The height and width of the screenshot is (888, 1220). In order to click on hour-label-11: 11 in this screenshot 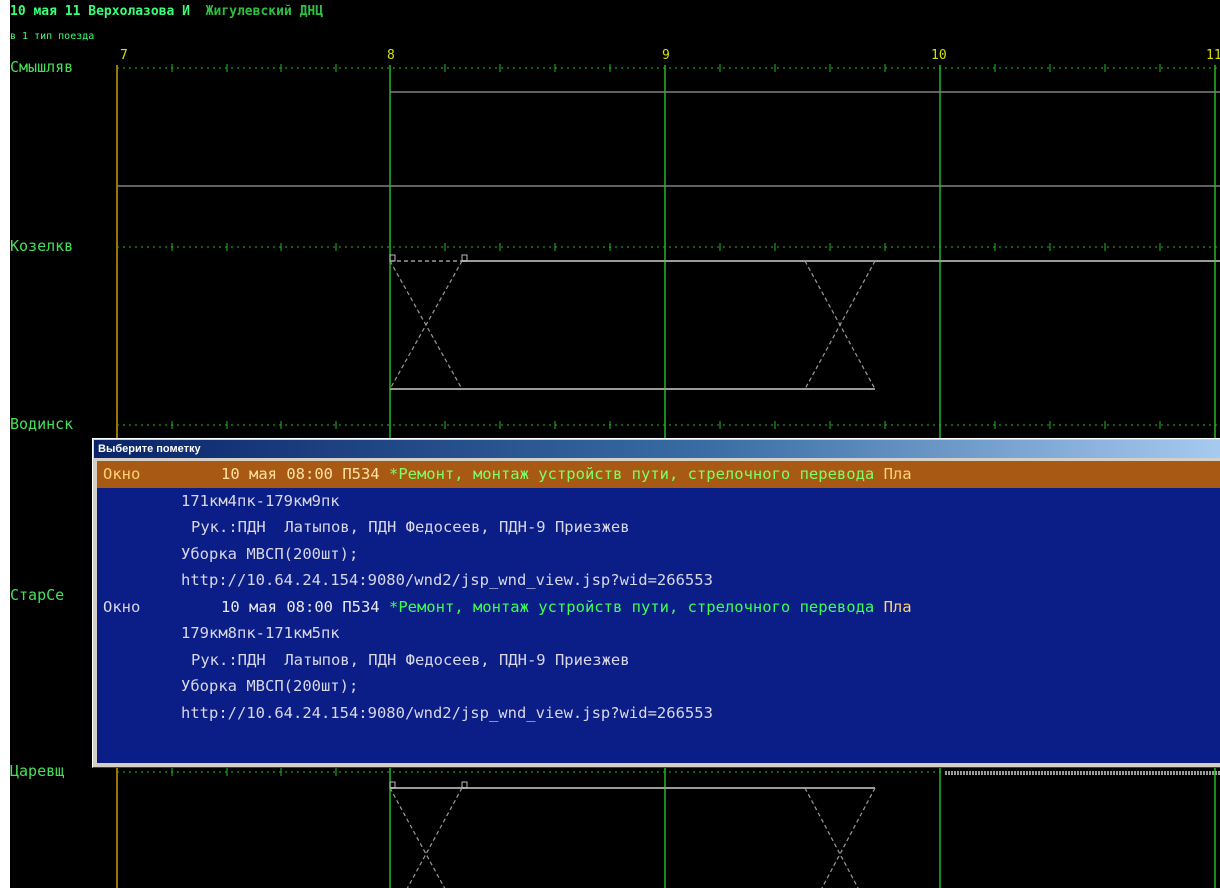, I will do `click(1213, 55)`.